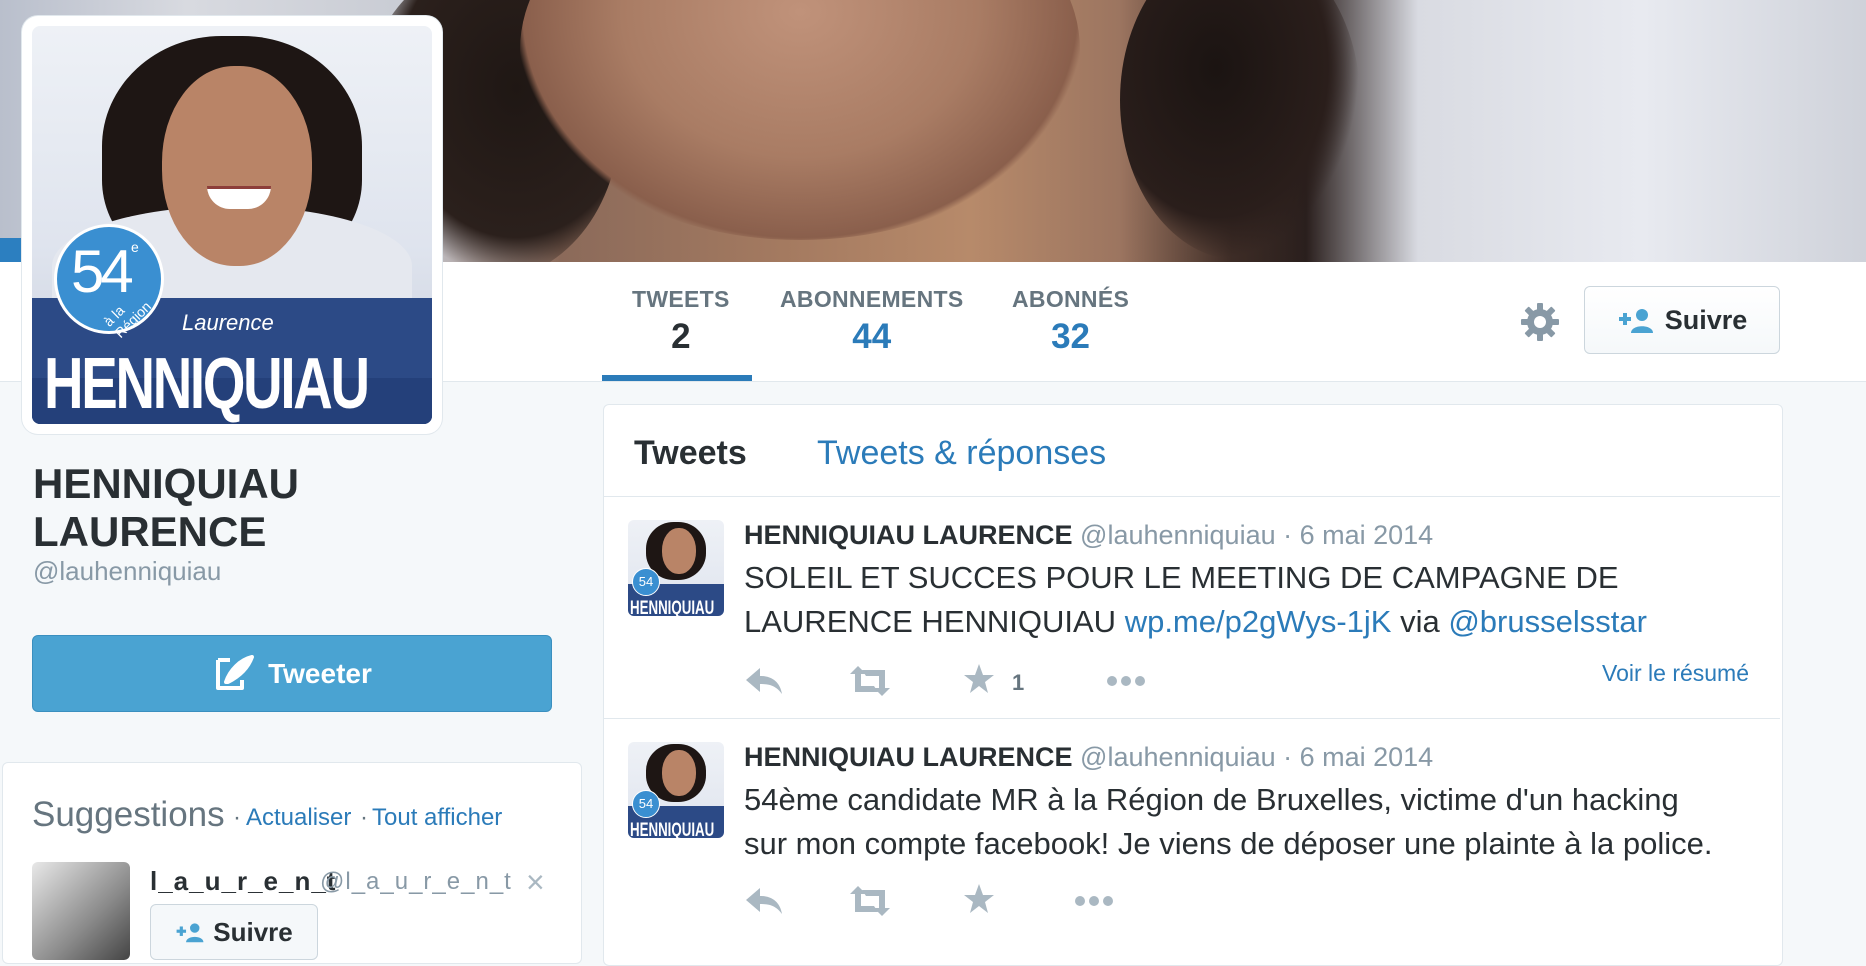 This screenshot has width=1866, height=966. I want to click on follow-button-label: Suivre, so click(1706, 319).